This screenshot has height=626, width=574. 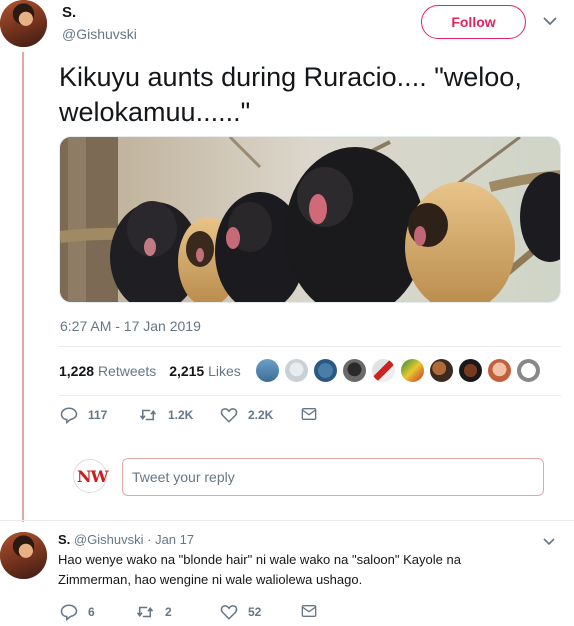 What do you see at coordinates (255, 612) in the screenshot?
I see `like-count: 52` at bounding box center [255, 612].